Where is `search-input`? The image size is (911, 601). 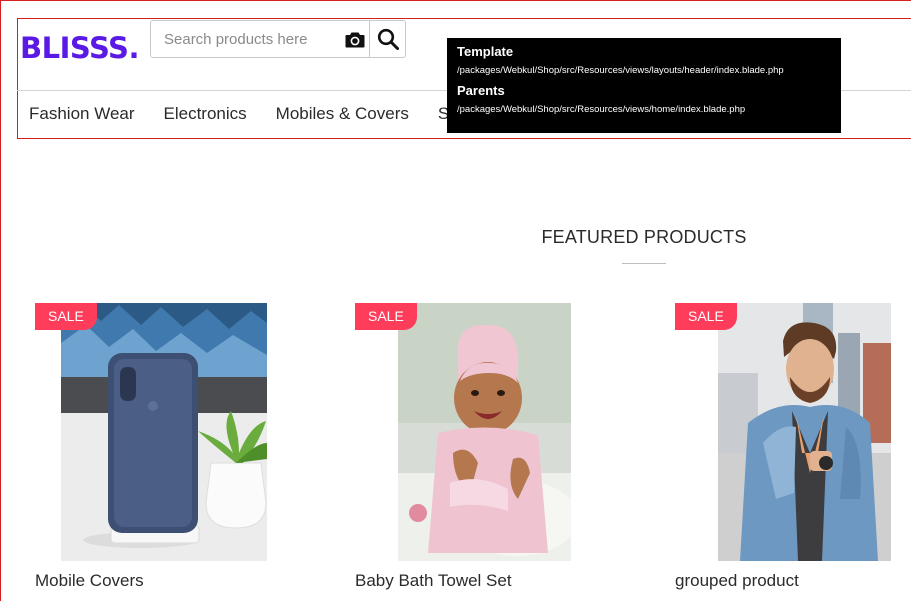
search-input is located at coordinates (246, 39).